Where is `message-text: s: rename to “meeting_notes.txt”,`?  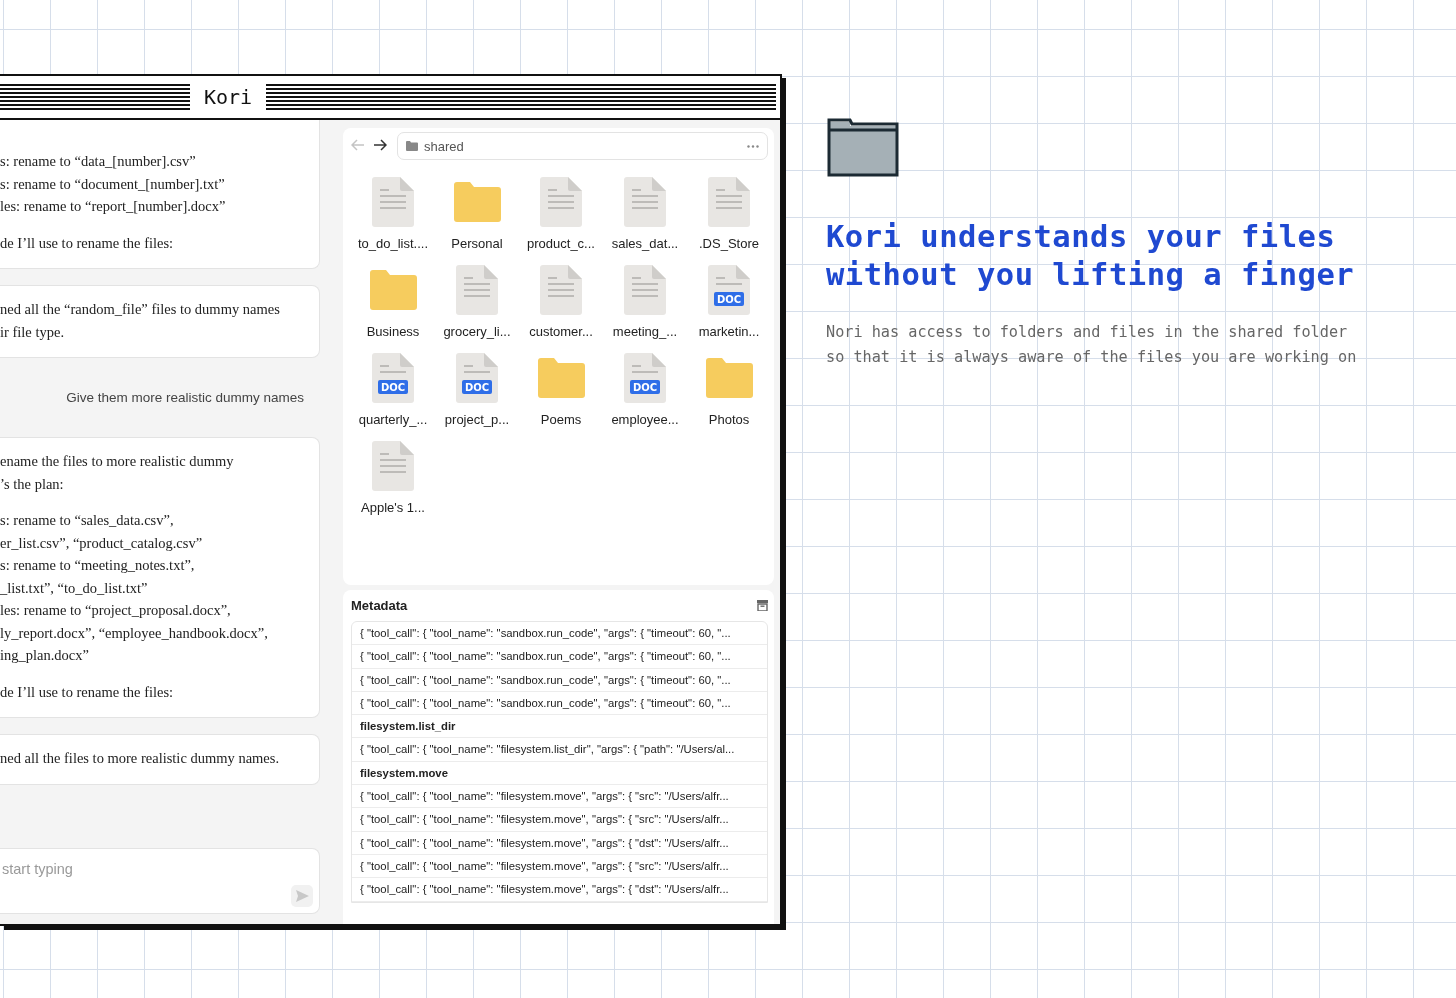
message-text: s: rename to “meeting_notes.txt”, is located at coordinates (98, 565).